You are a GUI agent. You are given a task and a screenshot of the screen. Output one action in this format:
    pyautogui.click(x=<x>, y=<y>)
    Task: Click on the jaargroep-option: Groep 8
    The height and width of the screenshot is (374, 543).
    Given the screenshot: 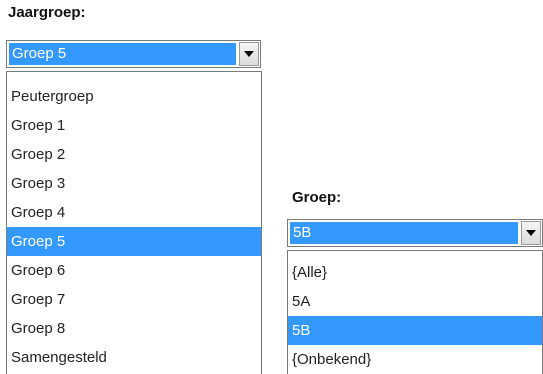 What is the action you would take?
    pyautogui.click(x=134, y=328)
    